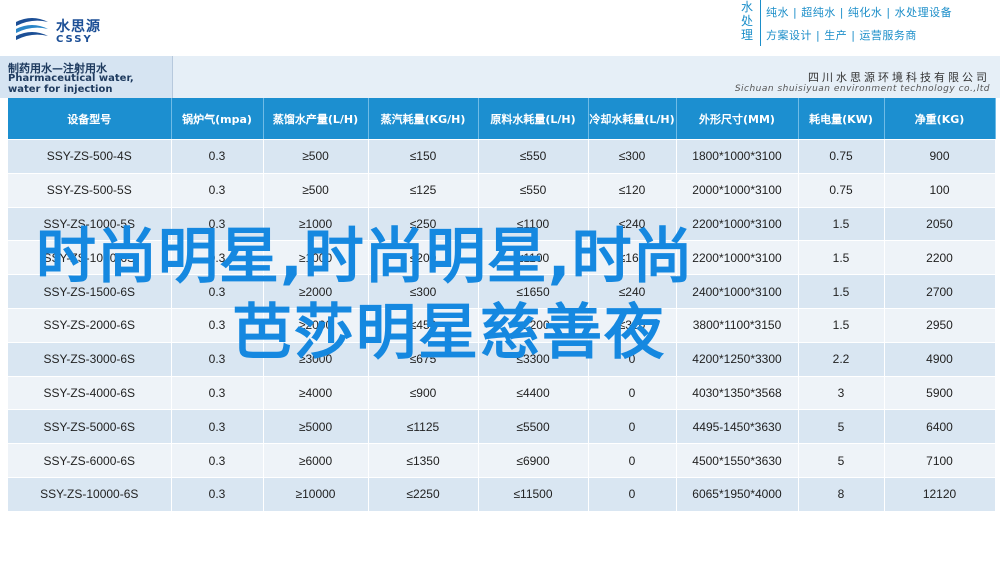  I want to click on table-cell: SSY-ZS-4000-6S, so click(90, 393).